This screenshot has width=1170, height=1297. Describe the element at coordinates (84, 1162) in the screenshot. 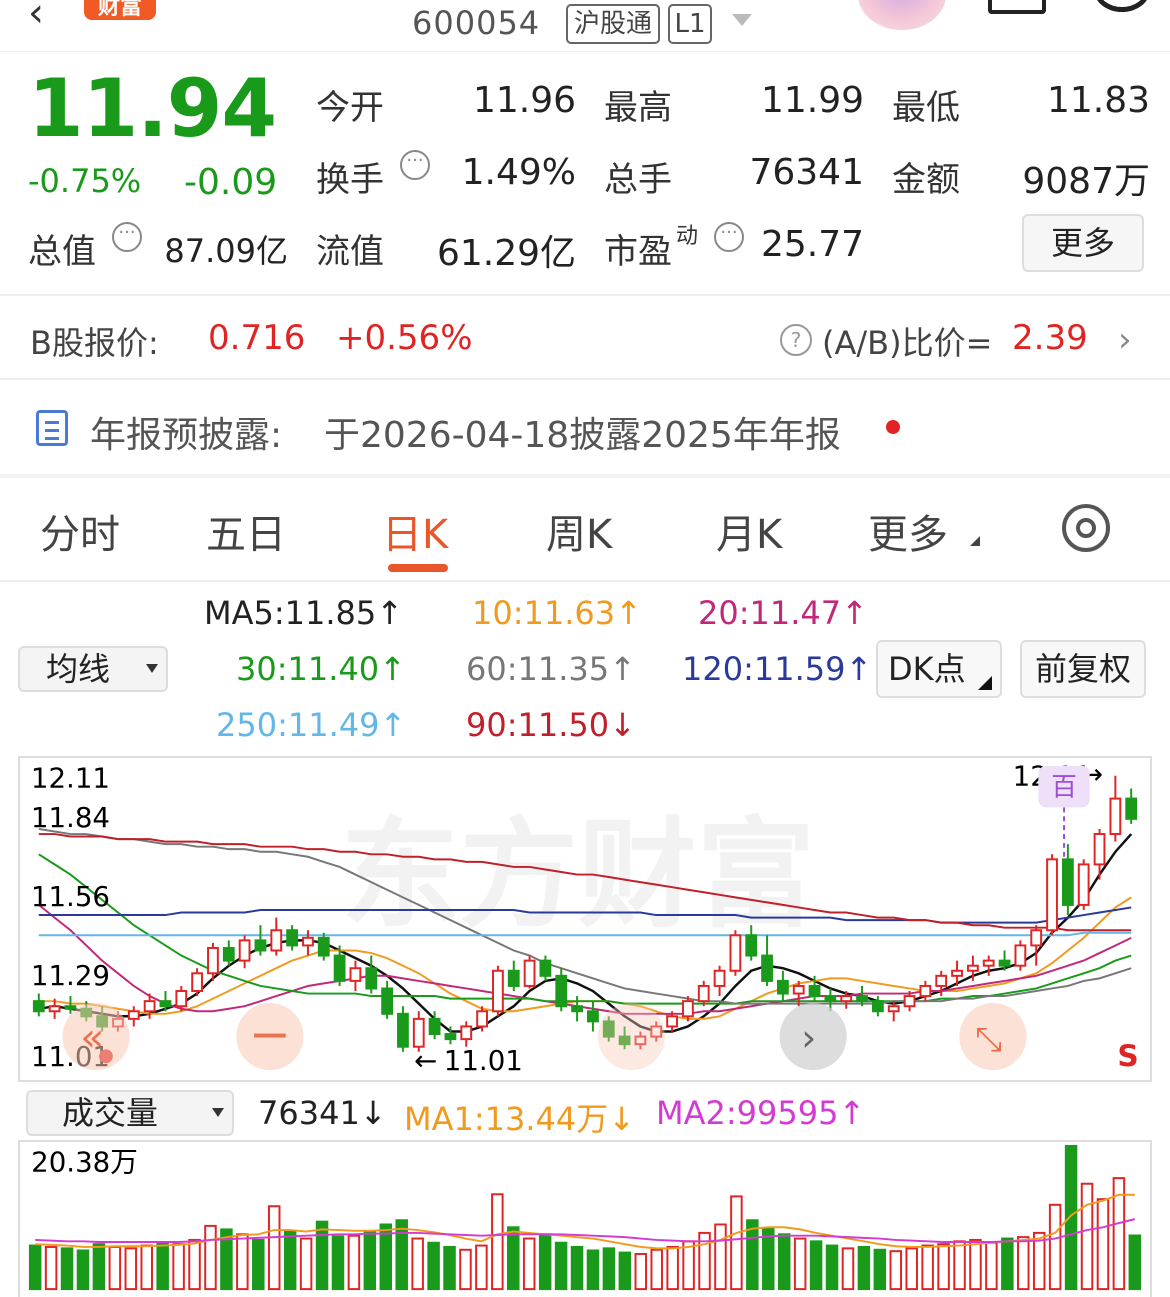

I see `volume-max-label: 20.38万` at that location.